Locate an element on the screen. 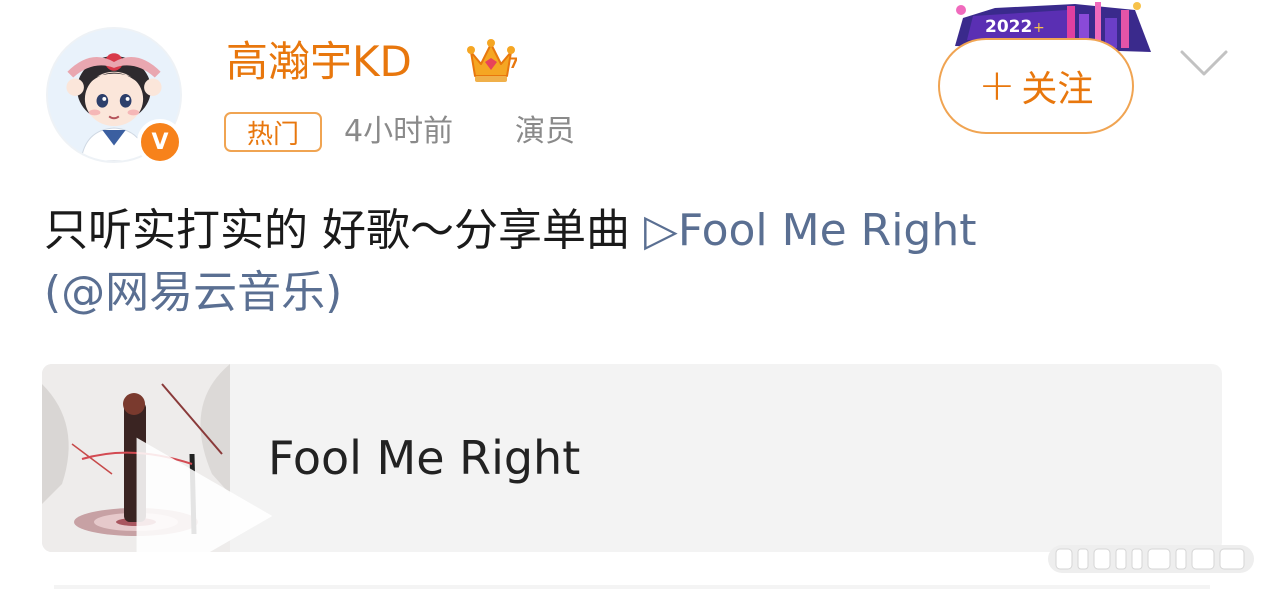 The image size is (1264, 589). song-link: ▷Fool Me Right is located at coordinates (810, 230).